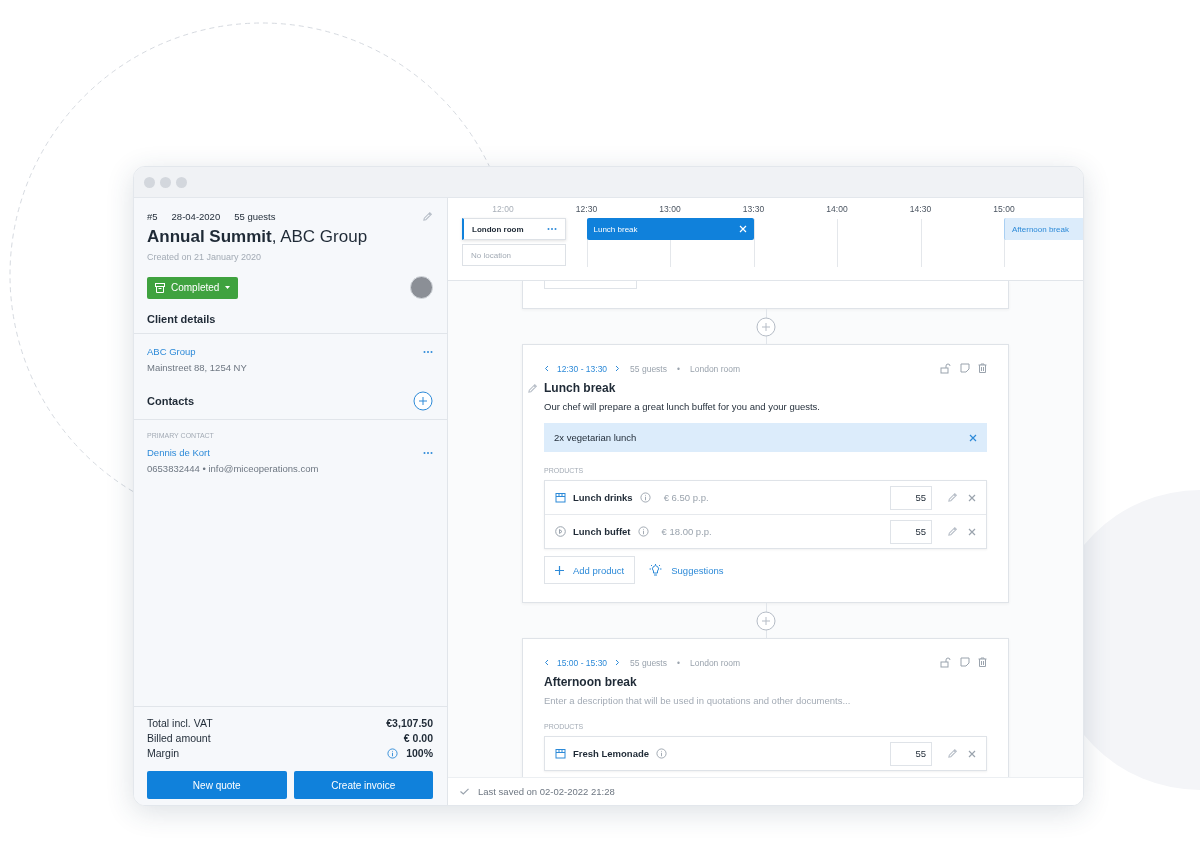 The height and width of the screenshot is (859, 1200). I want to click on event-number: #5, so click(152, 216).